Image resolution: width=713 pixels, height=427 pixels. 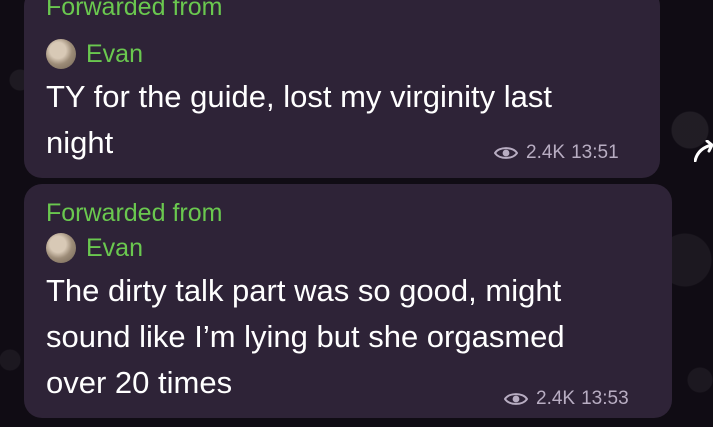 What do you see at coordinates (605, 398) in the screenshot?
I see `message-time: 13:53` at bounding box center [605, 398].